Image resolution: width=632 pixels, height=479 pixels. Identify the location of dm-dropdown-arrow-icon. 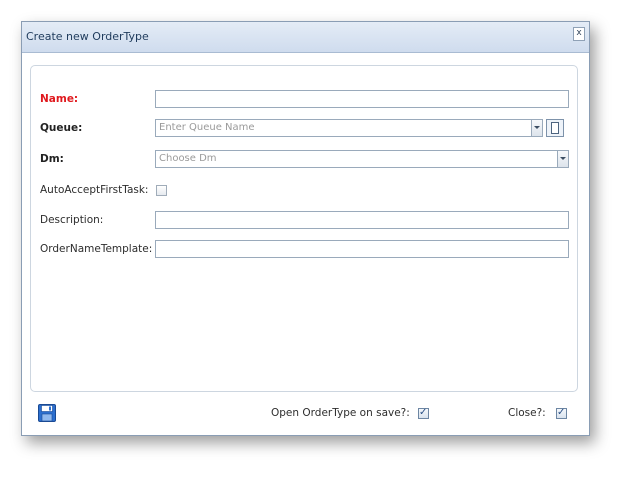
(562, 159).